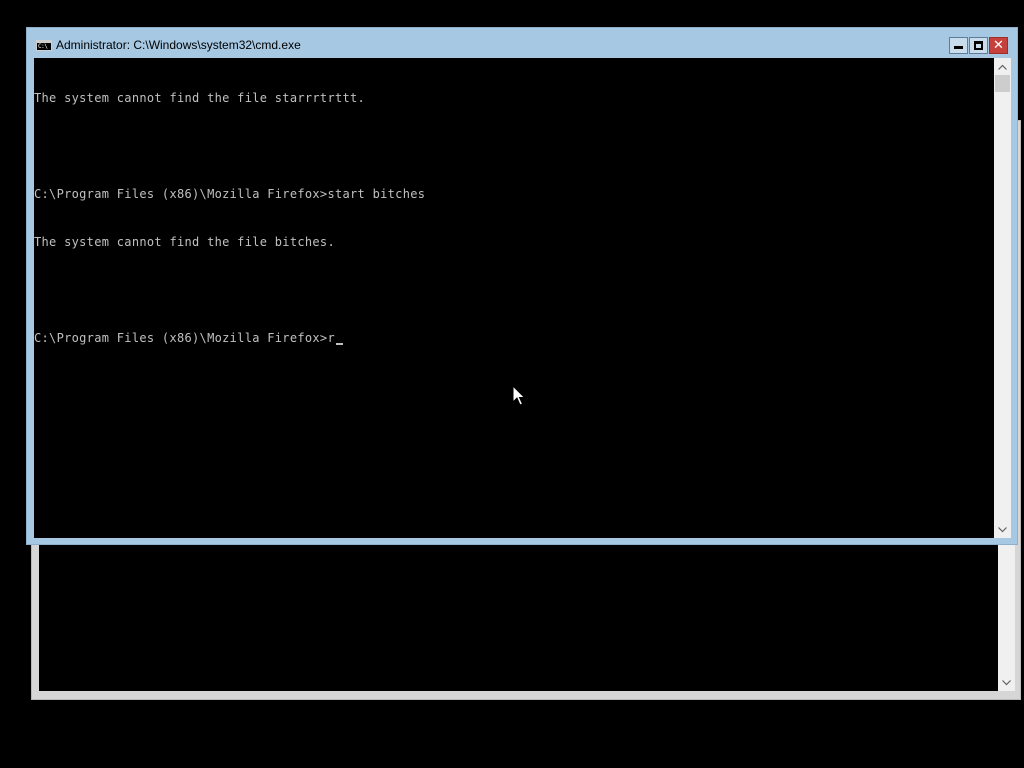 This screenshot has height=768, width=1024. What do you see at coordinates (184, 242) in the screenshot?
I see `console-line: The system cannot find the file bitches.` at bounding box center [184, 242].